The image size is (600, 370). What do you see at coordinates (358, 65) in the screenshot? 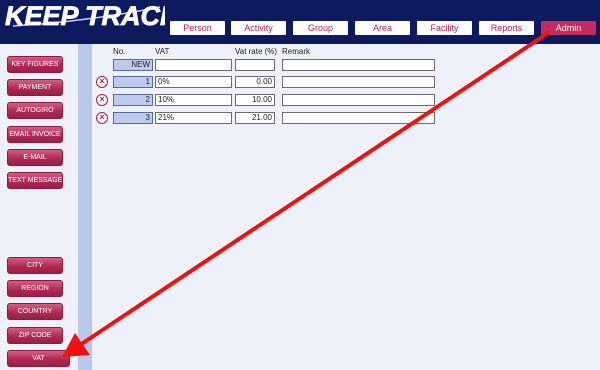
I see `new-row-remark-input` at bounding box center [358, 65].